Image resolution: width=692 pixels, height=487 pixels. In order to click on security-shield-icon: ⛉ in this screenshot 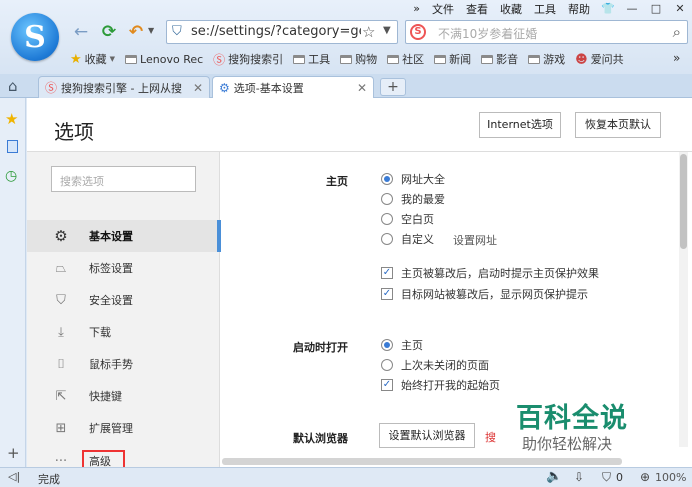, I will do `click(177, 31)`.